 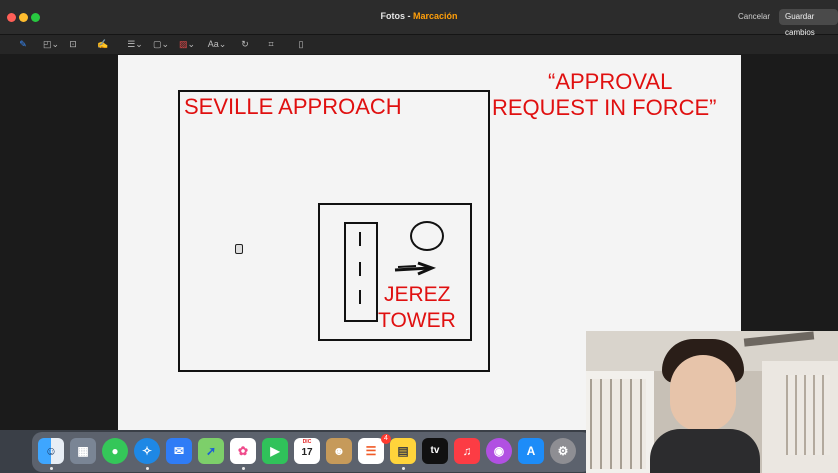 What do you see at coordinates (417, 294) in the screenshot?
I see `jerez-label: JEREZ` at bounding box center [417, 294].